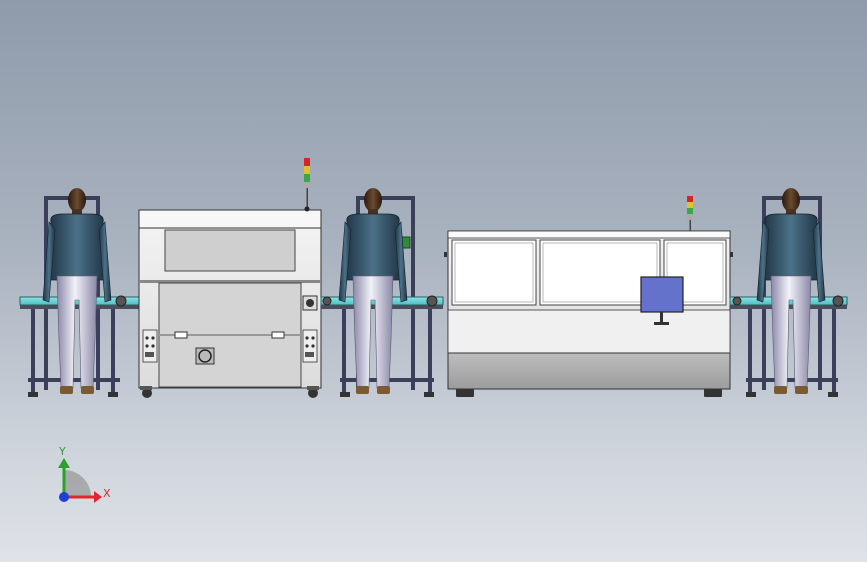 The width and height of the screenshot is (867, 562). Describe the element at coordinates (62, 451) in the screenshot. I see `y-axis-label: Y` at that location.